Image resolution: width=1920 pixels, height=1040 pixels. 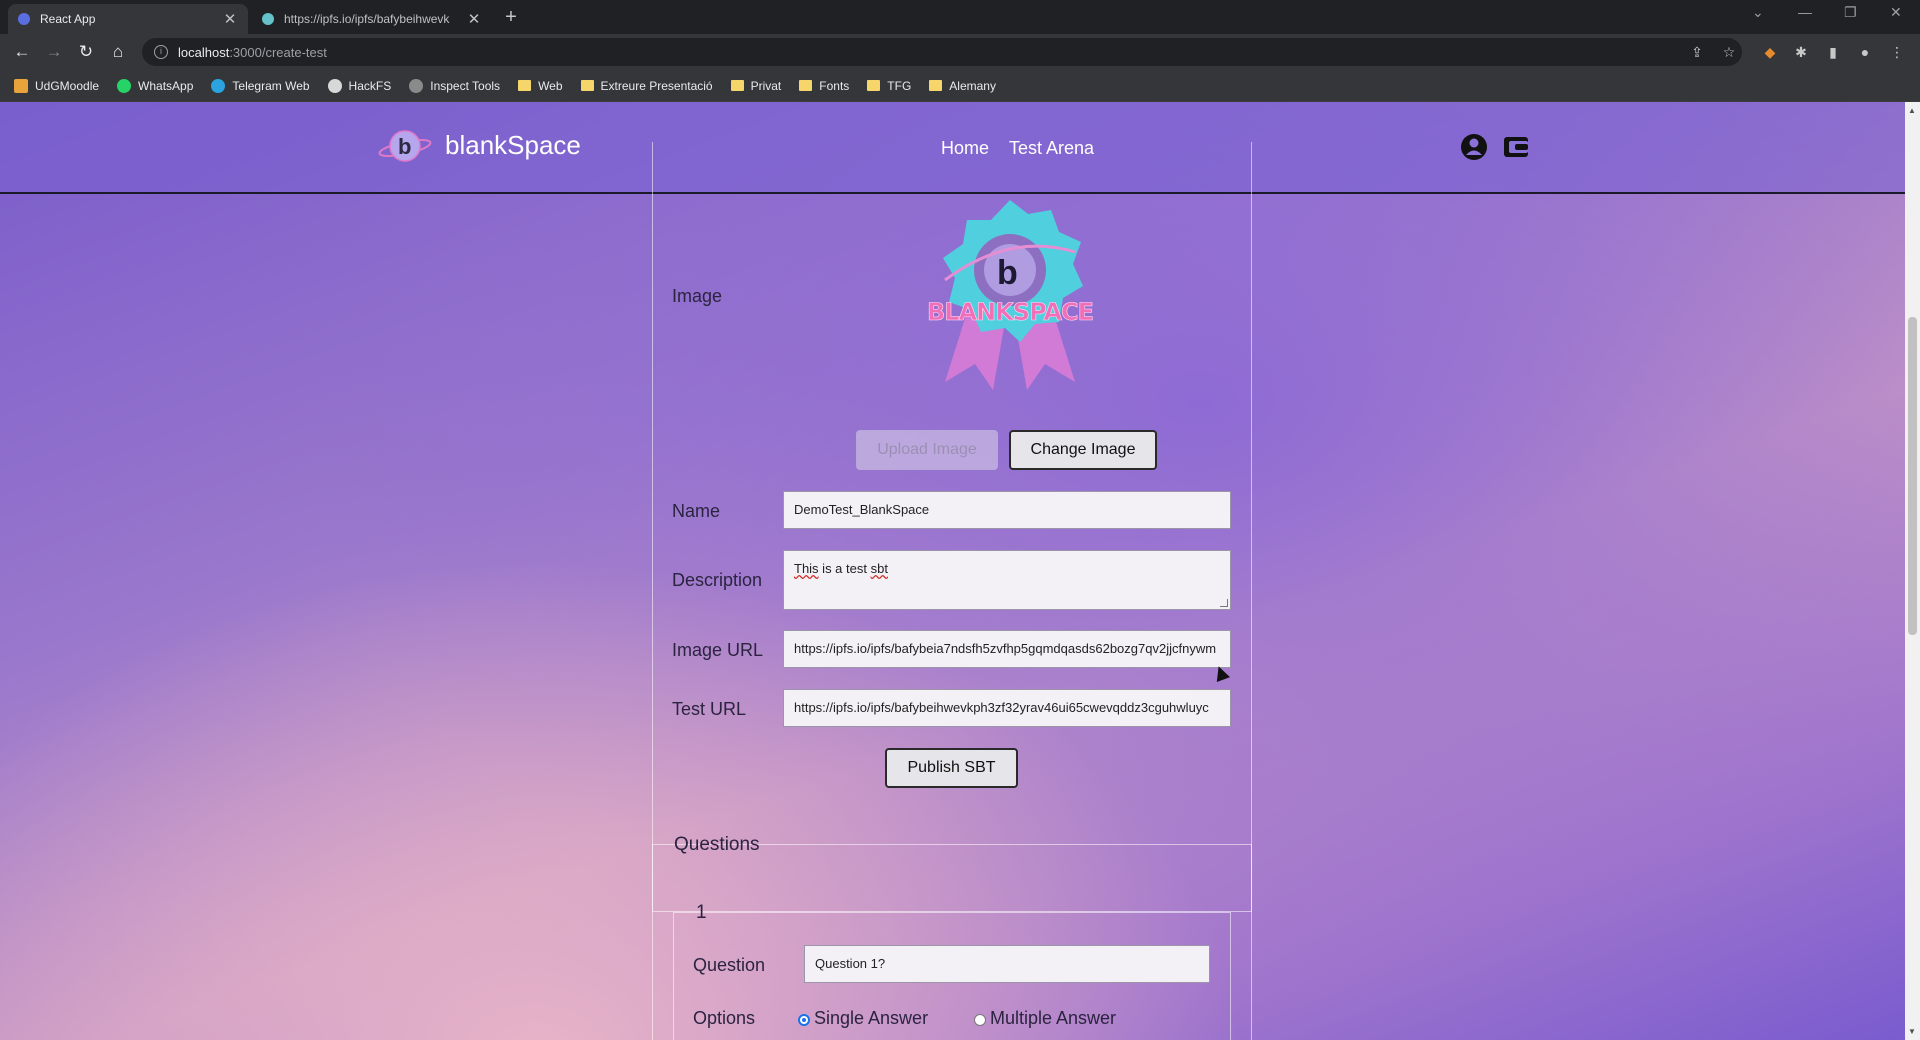 What do you see at coordinates (1474, 147) in the screenshot?
I see `user-account-icon` at bounding box center [1474, 147].